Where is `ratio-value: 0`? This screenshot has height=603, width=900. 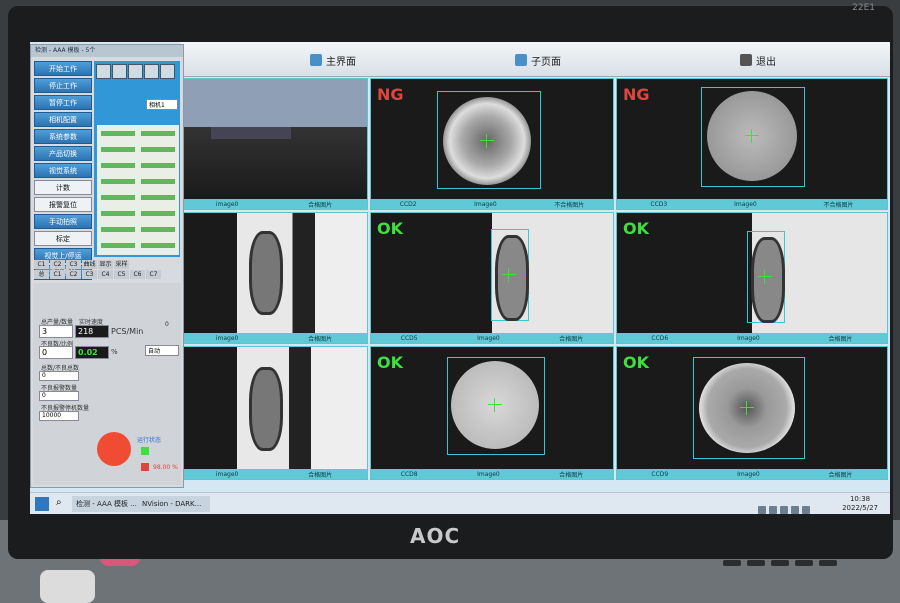 ratio-value: 0 is located at coordinates (167, 324).